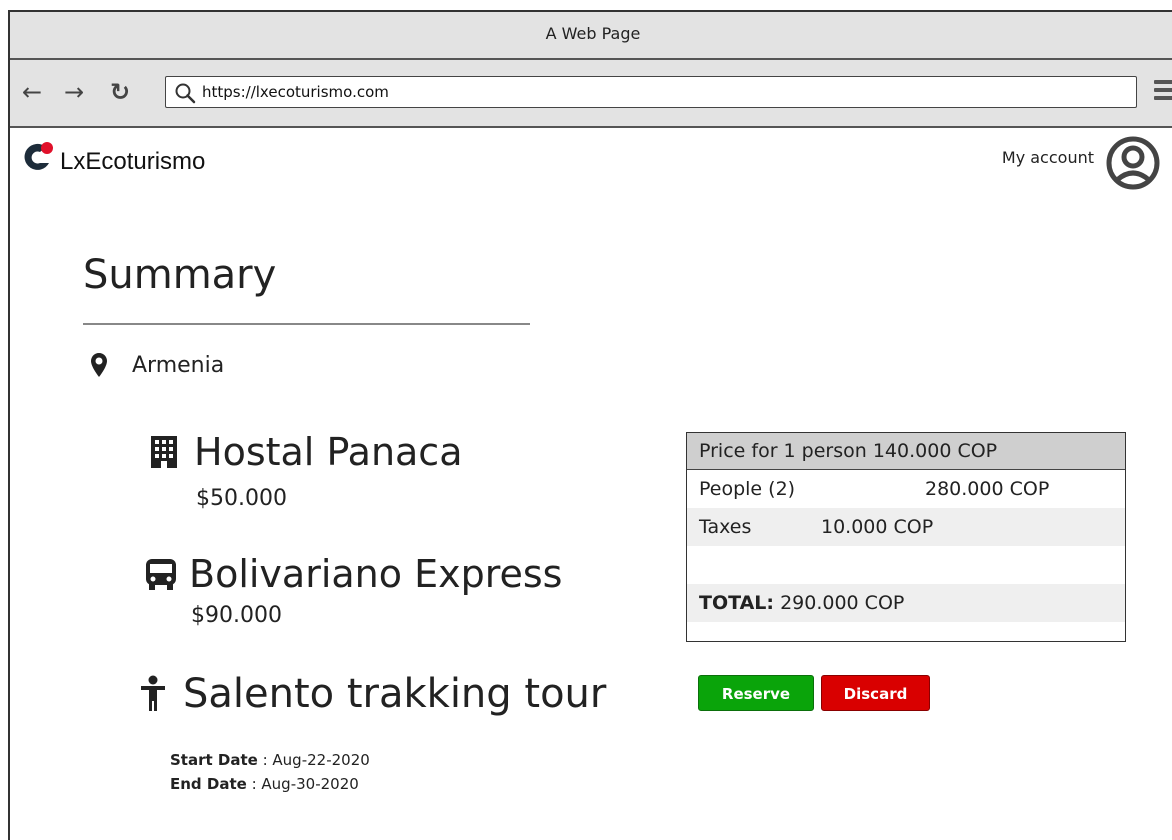  I want to click on item-price: $50.000, so click(241, 498).